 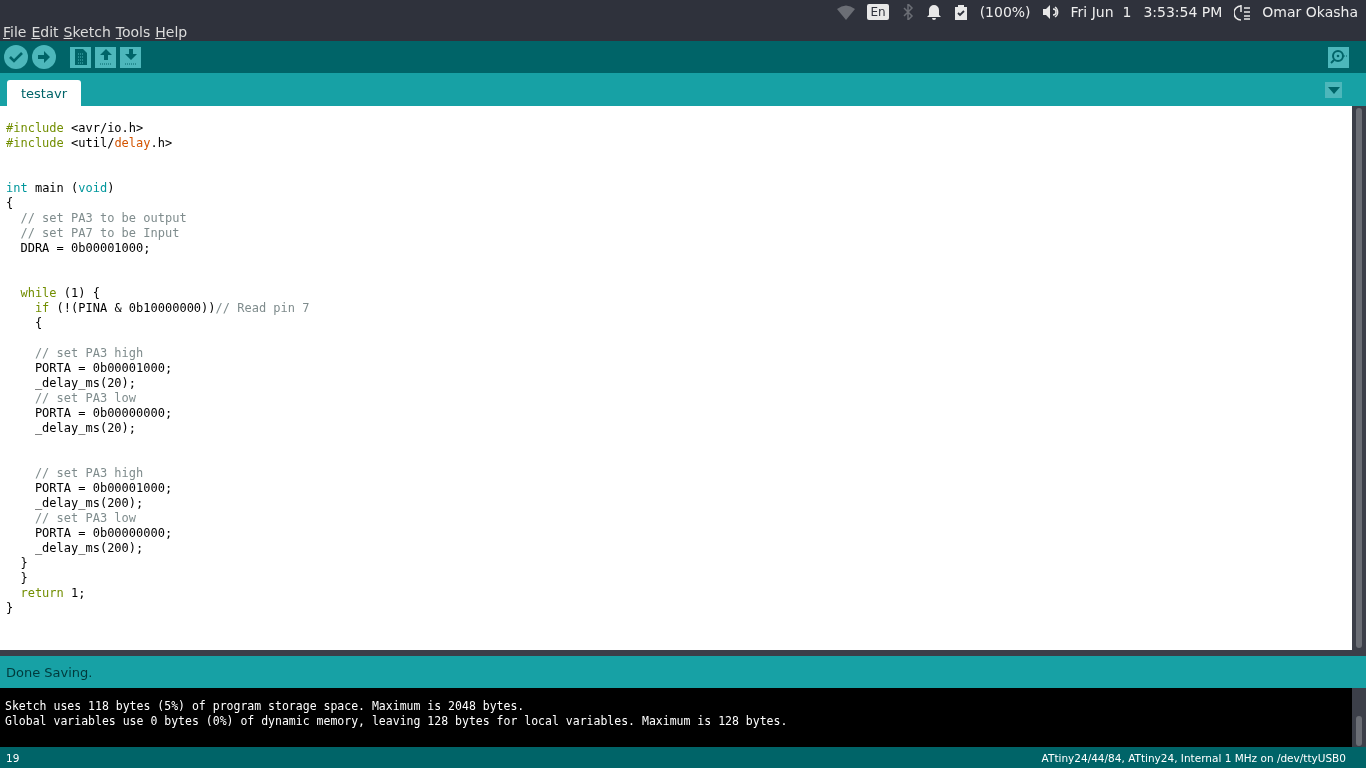 I want to click on up-arrow-icon, so click(x=105, y=57).